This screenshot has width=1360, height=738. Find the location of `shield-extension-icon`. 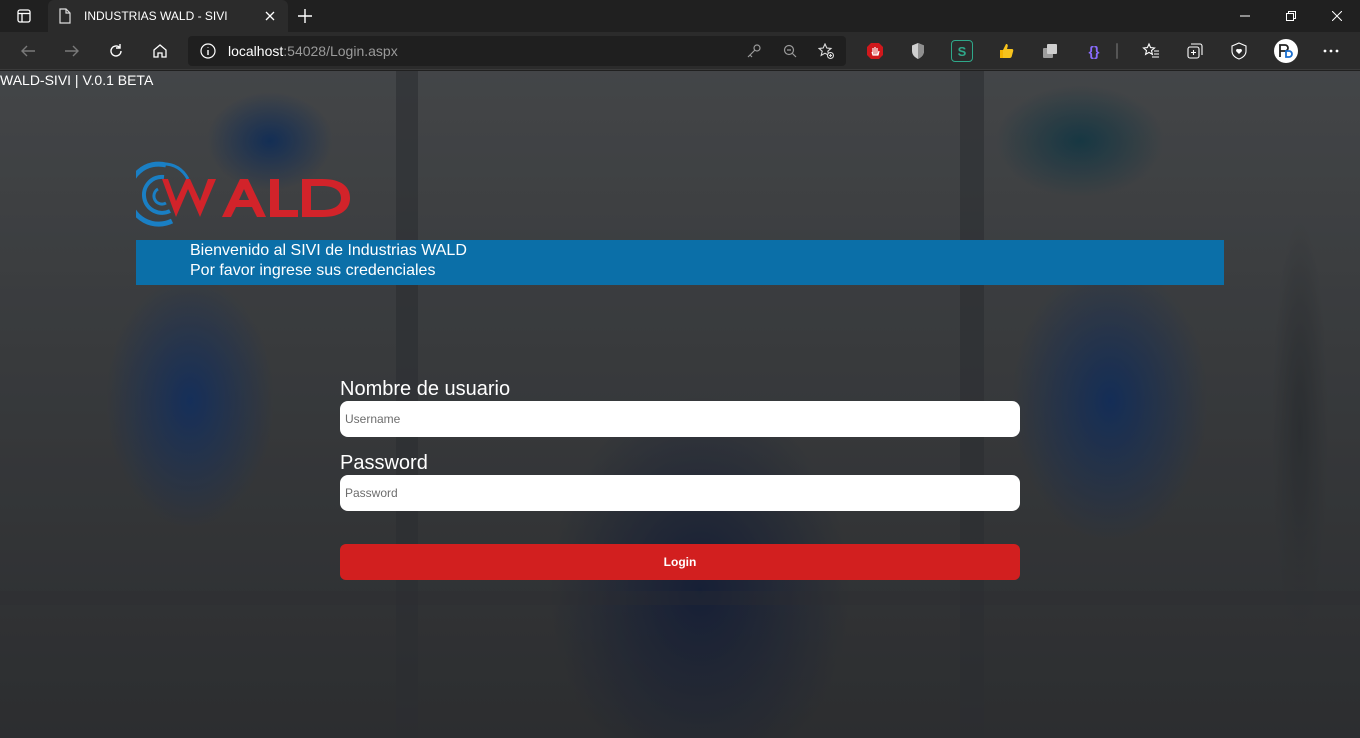

shield-extension-icon is located at coordinates (918, 51).